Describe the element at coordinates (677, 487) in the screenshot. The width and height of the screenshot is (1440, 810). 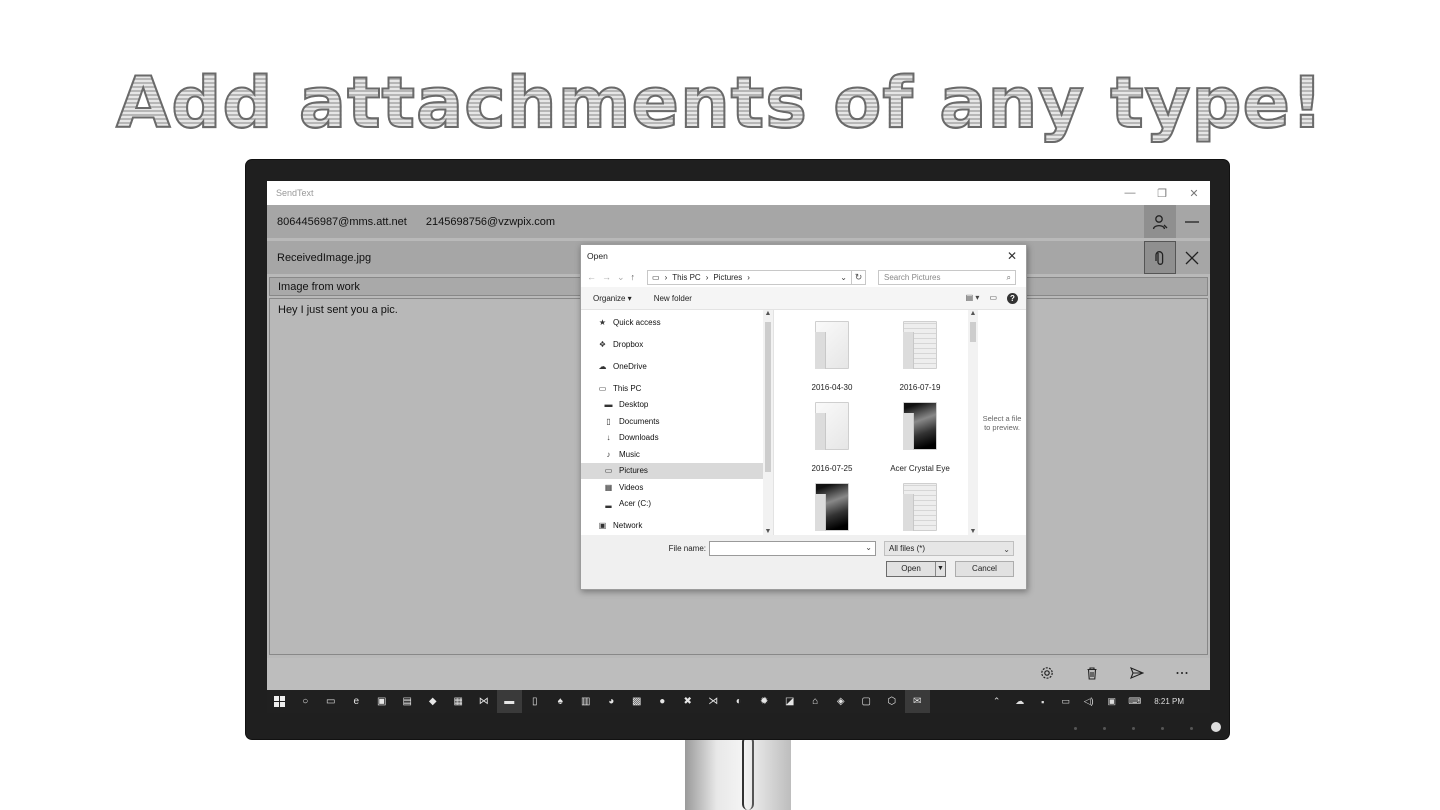
I see `nav-item-videos: ▦ Videos` at that location.